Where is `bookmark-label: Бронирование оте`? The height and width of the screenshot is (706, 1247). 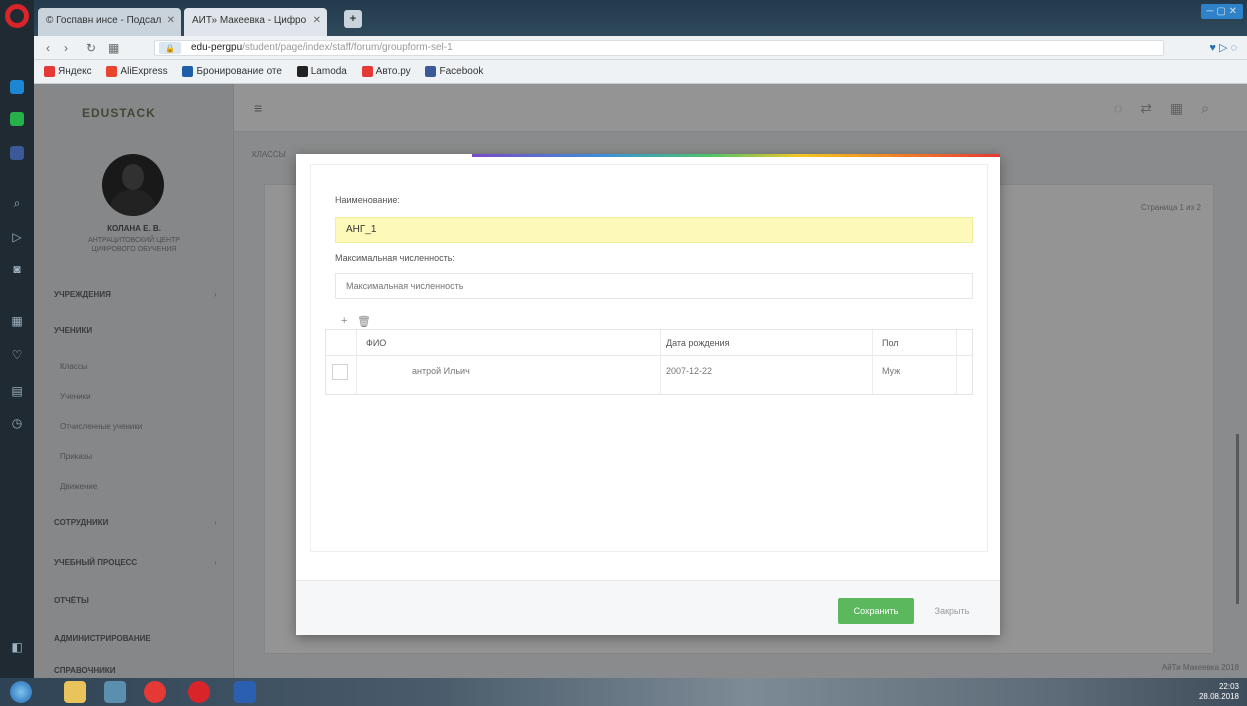
bookmark-label: Бронирование оте is located at coordinates (239, 72).